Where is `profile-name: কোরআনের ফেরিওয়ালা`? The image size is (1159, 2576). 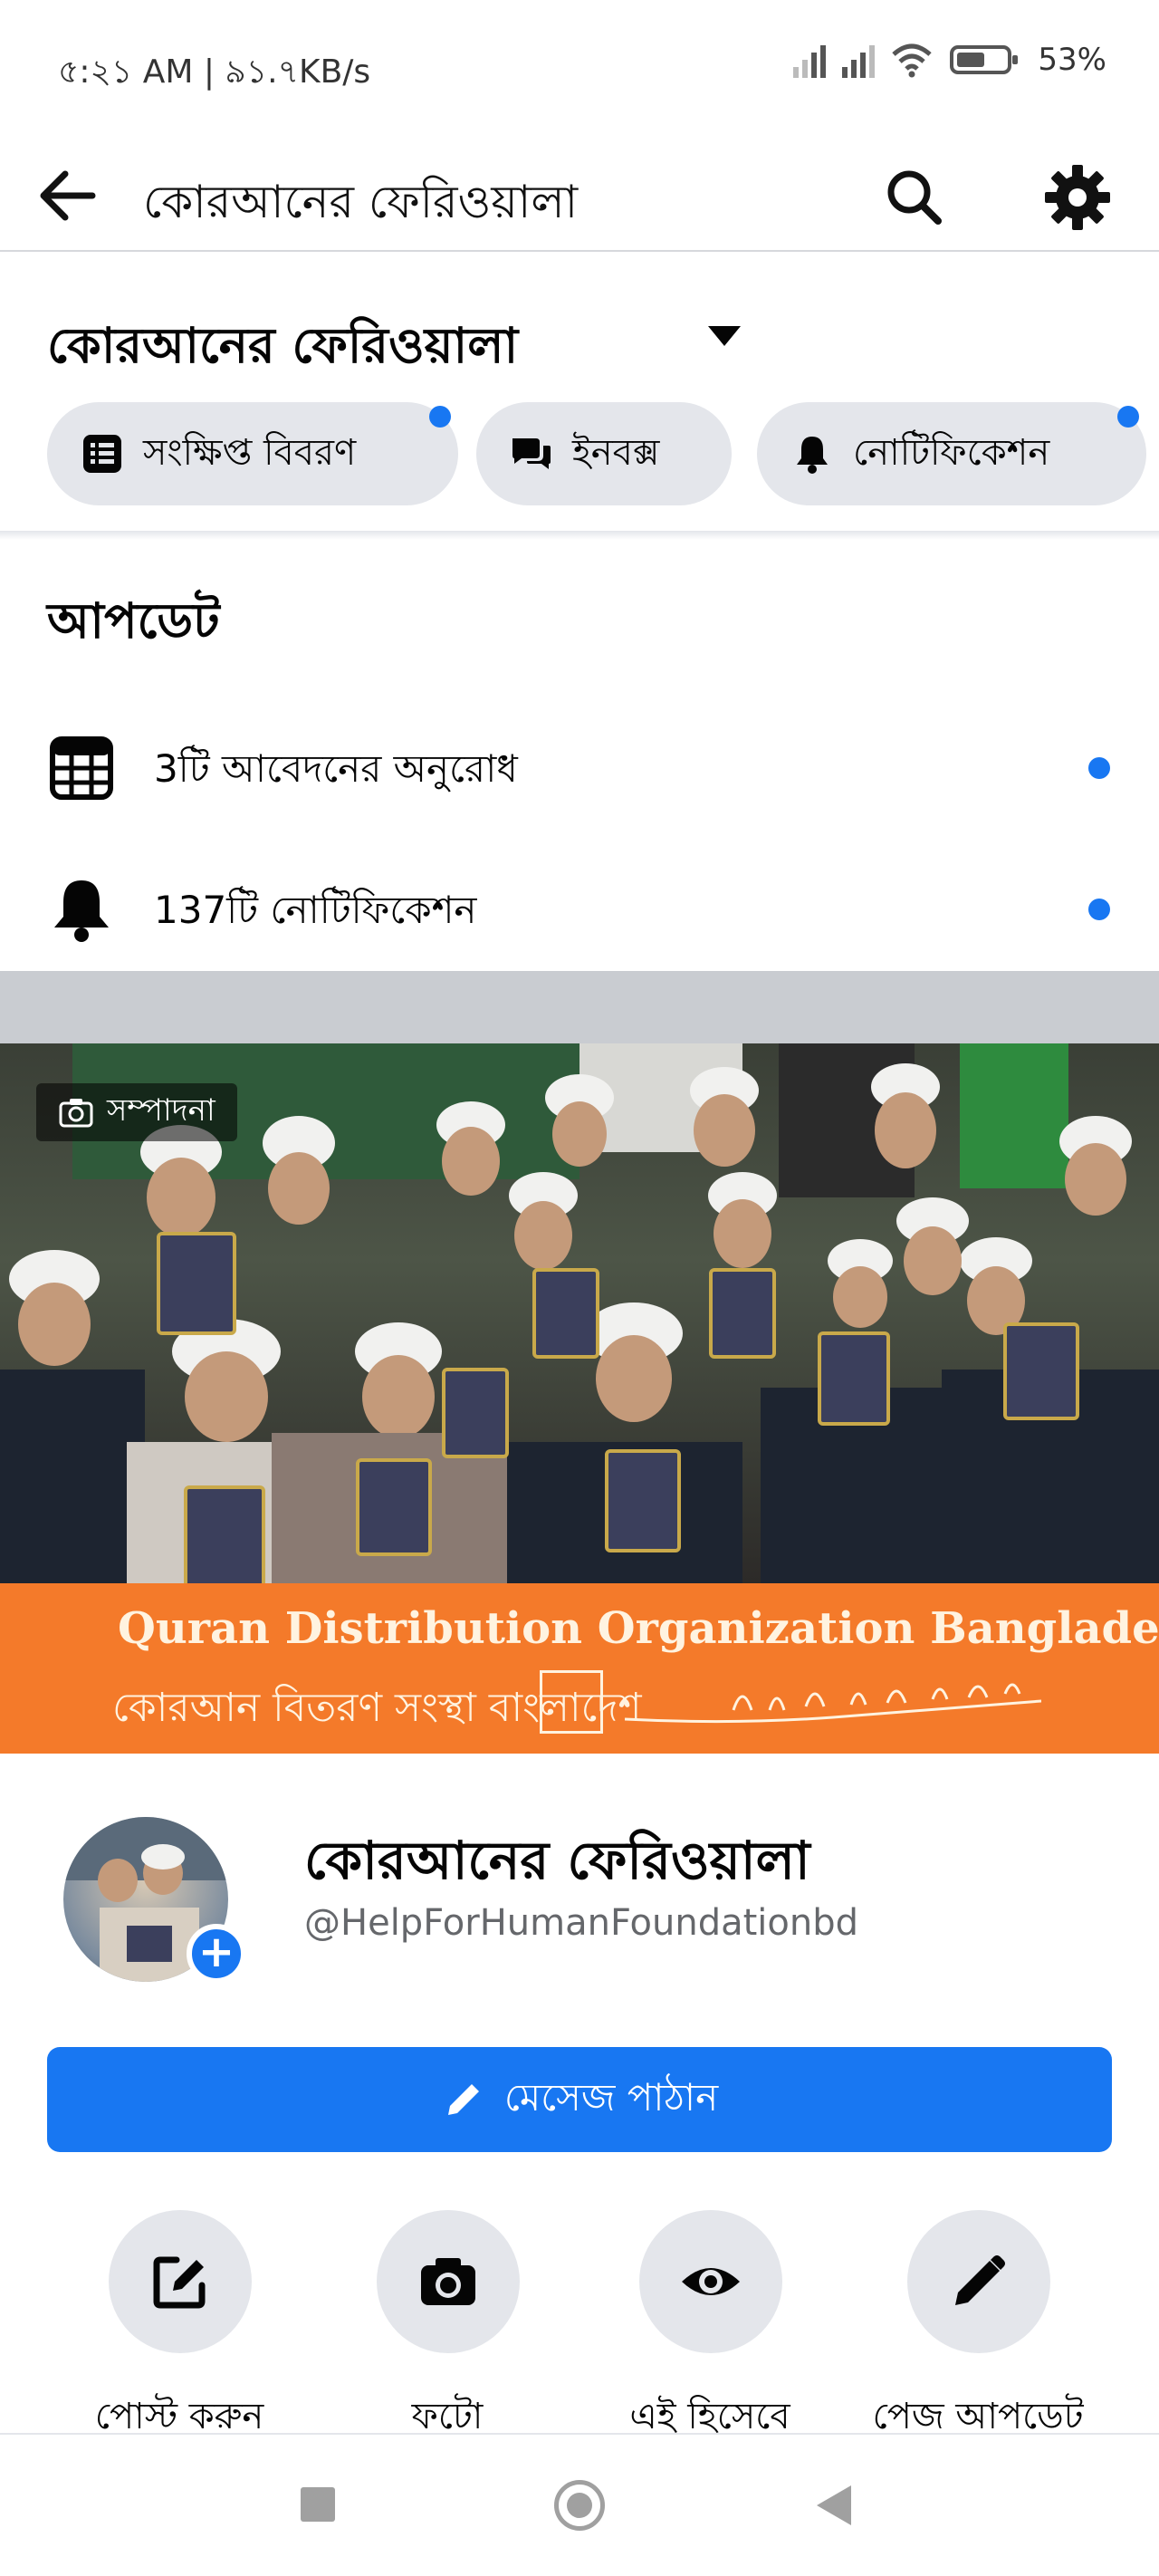 profile-name: কোরআনের ফেরিওয়ালা is located at coordinates (557, 1860).